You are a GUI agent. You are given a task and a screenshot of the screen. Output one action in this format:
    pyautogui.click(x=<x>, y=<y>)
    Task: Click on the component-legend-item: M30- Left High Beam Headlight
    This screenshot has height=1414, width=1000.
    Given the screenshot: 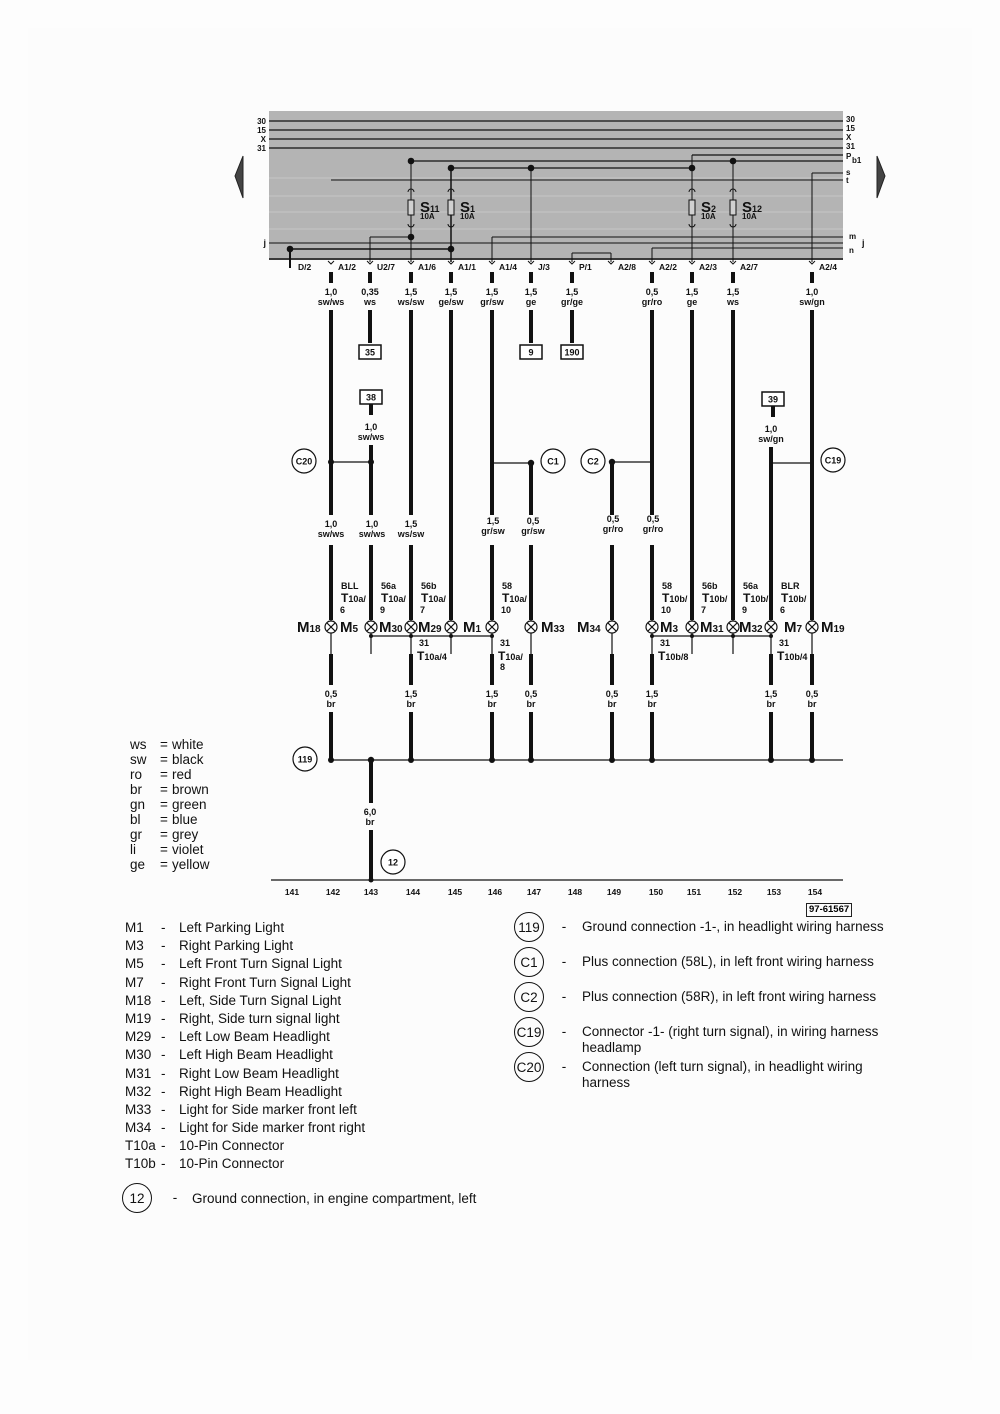 What is the action you would take?
    pyautogui.click(x=245, y=1055)
    